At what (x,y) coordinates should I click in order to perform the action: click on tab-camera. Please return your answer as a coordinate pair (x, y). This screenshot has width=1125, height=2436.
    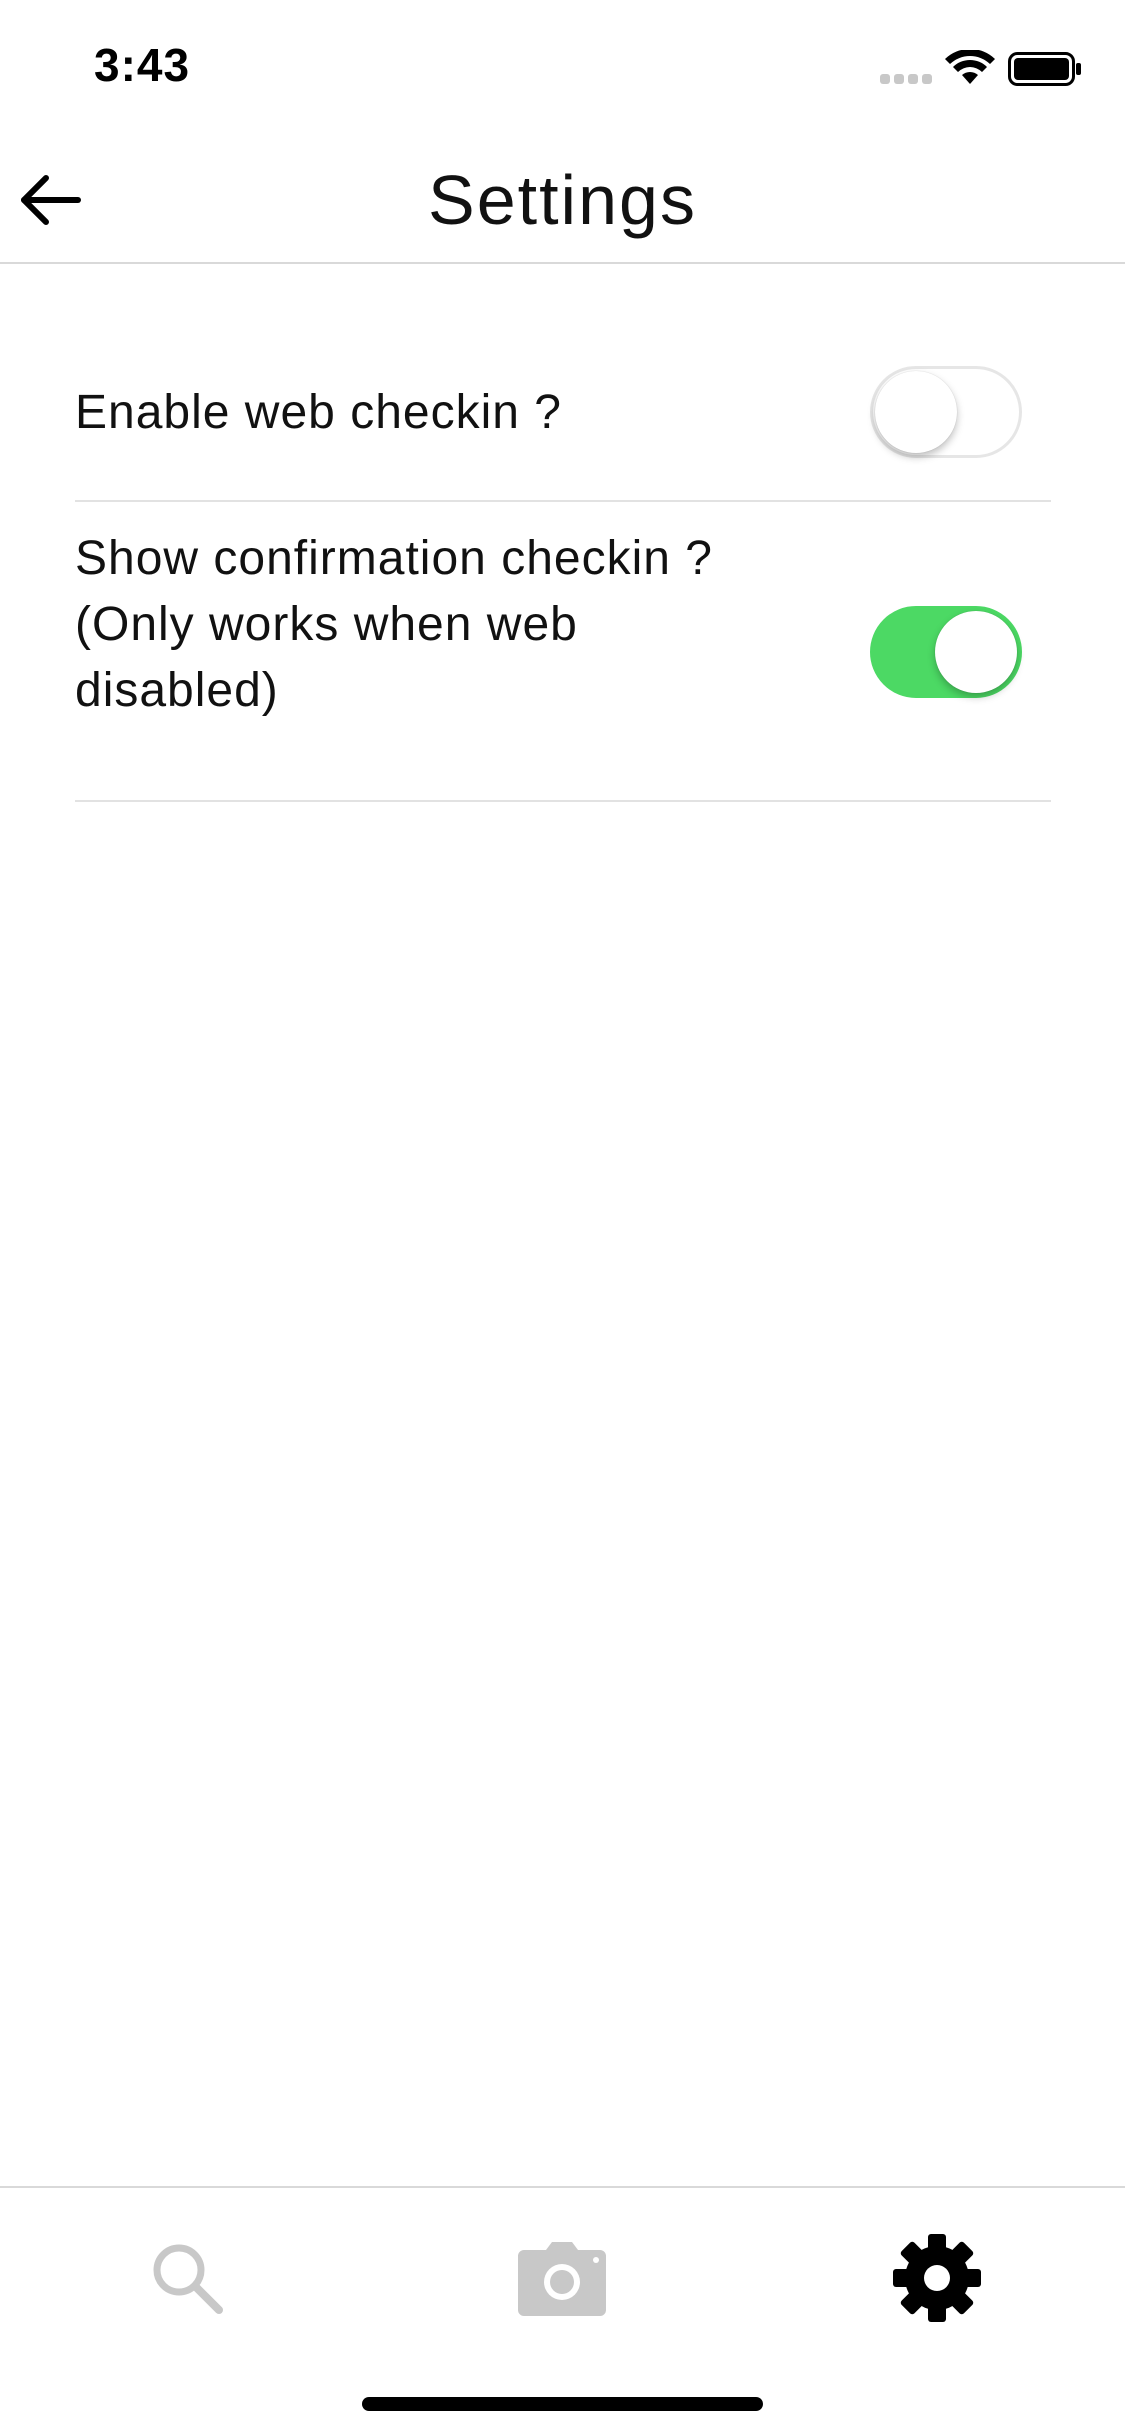
    Looking at the image, I should click on (562, 2278).